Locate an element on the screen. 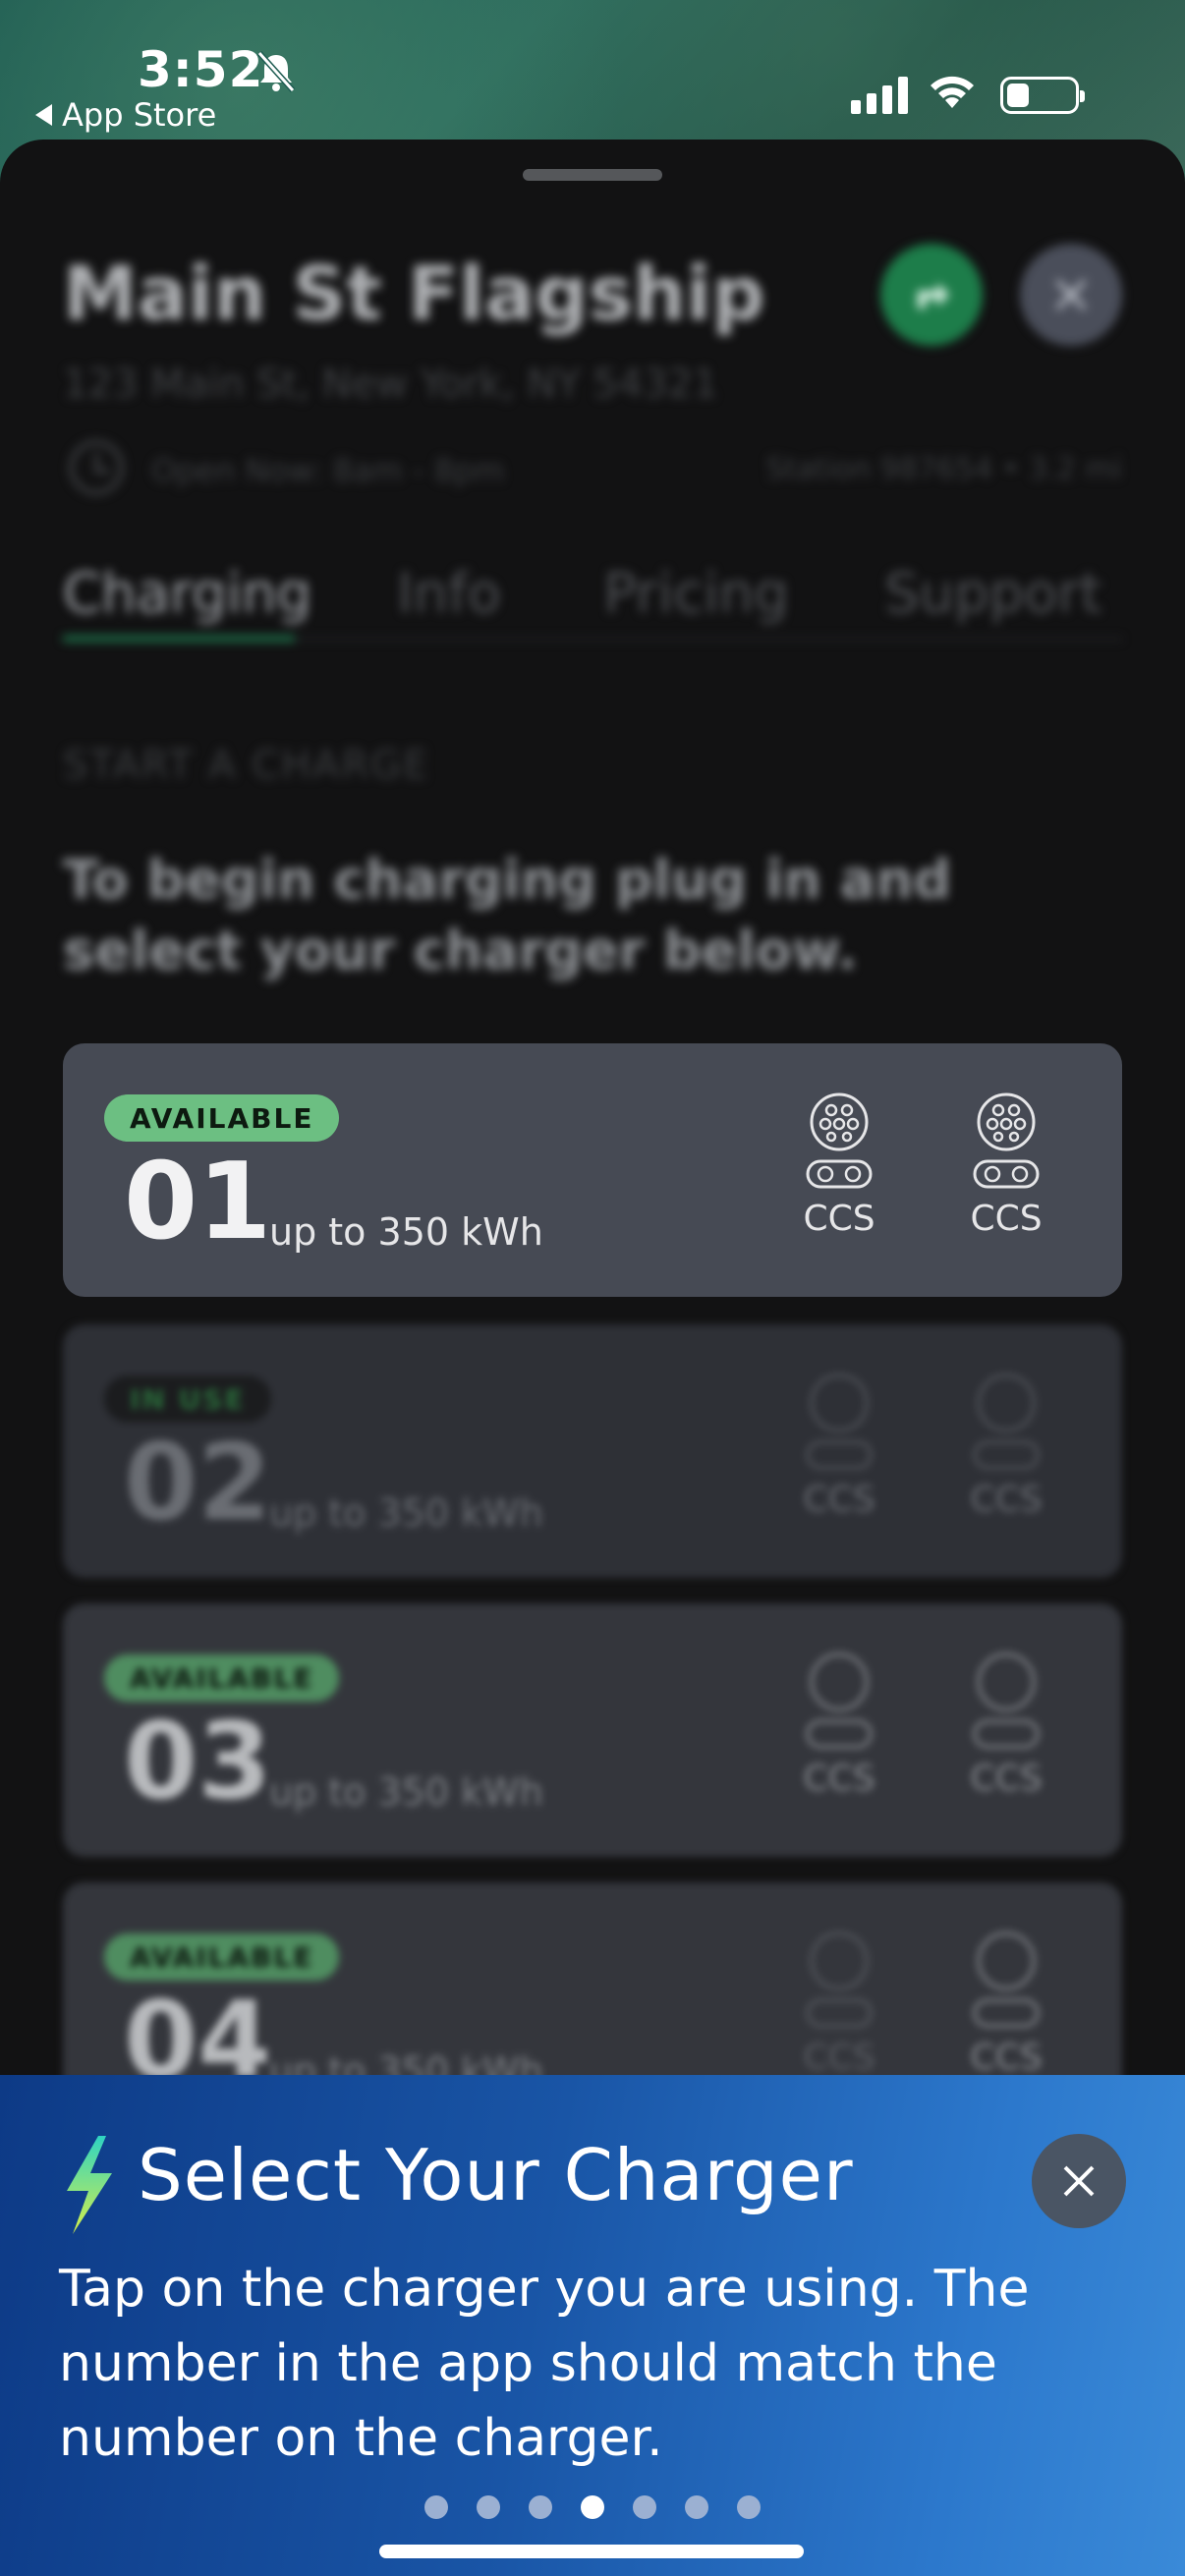 Image resolution: width=1185 pixels, height=2576 pixels. tab-pricing: Pricing is located at coordinates (696, 594).